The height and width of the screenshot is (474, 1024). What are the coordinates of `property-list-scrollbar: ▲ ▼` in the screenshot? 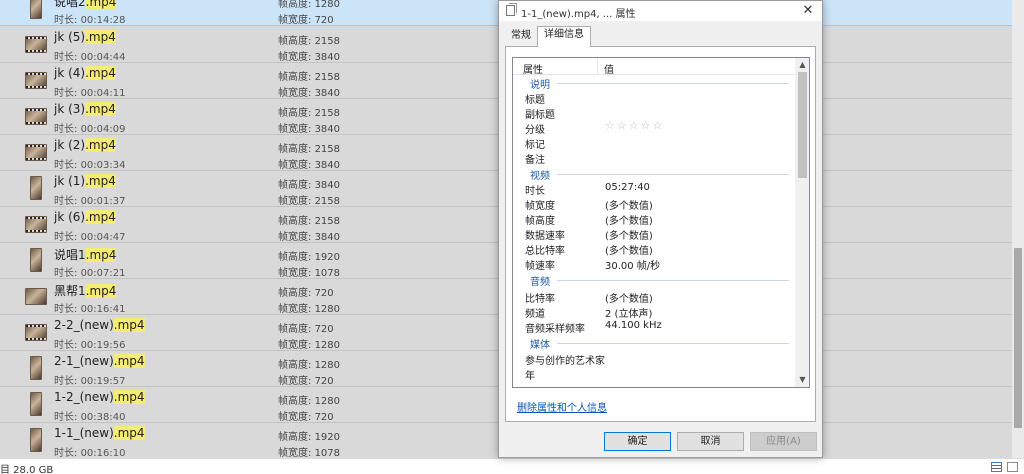 It's located at (802, 222).